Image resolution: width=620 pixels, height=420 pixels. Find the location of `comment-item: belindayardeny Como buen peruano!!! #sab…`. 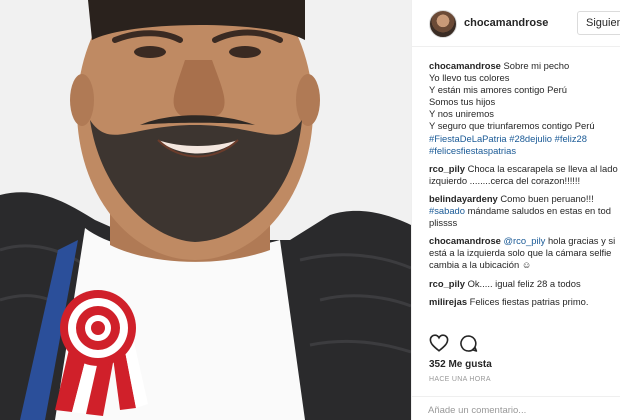

comment-item: belindayardeny Como buen peruano!!! #sab… is located at coordinates (524, 211).